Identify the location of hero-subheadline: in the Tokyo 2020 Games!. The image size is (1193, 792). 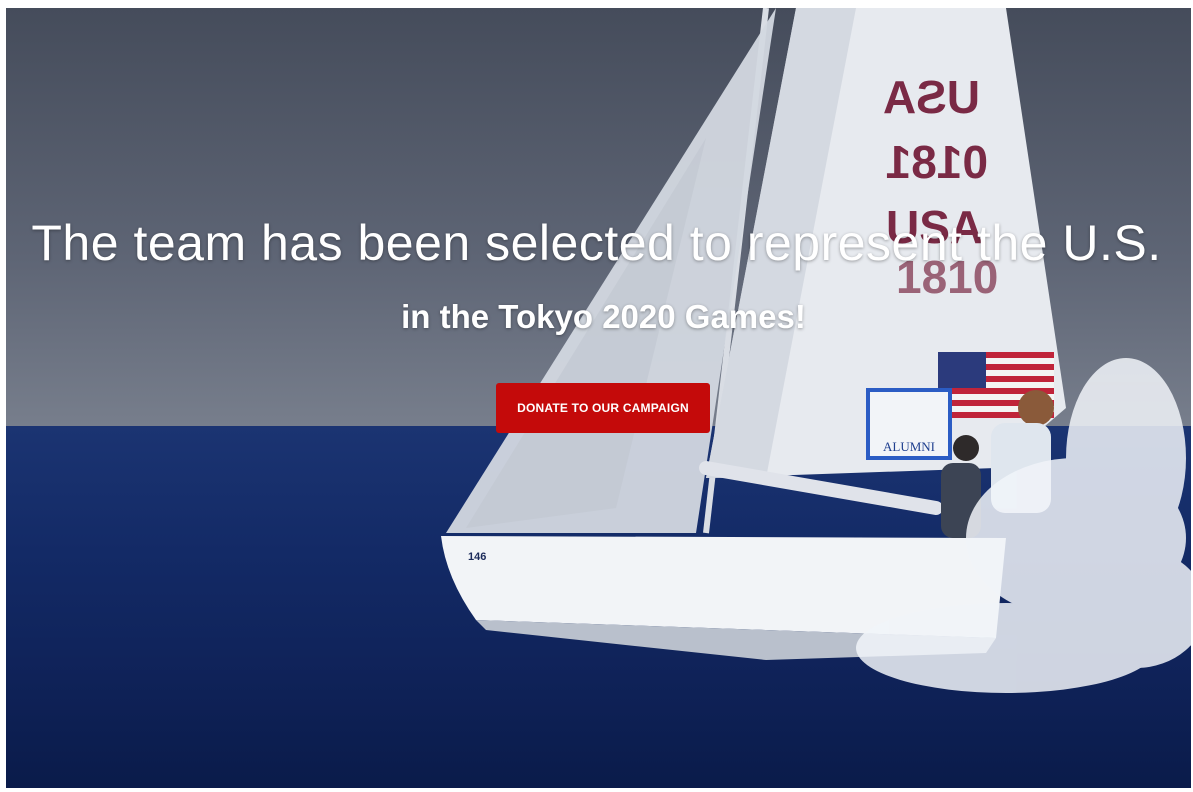
(603, 316).